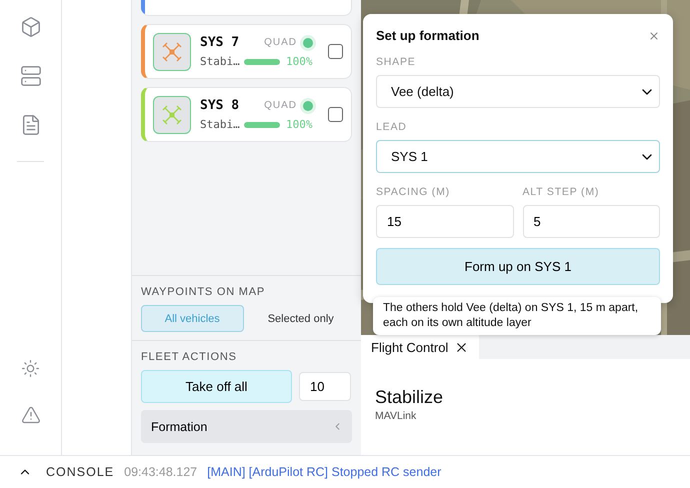 This screenshot has width=690, height=488. I want to click on alt-step-input: 5, so click(591, 221).